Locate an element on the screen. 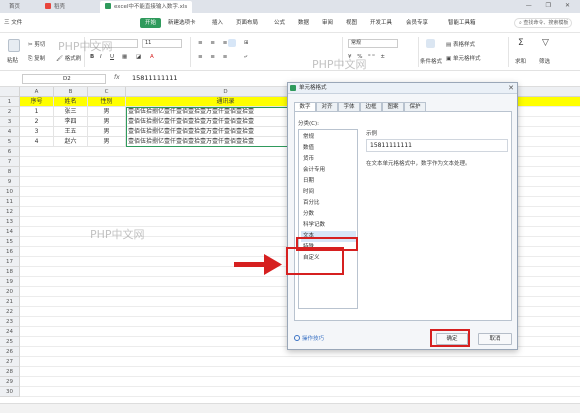 The height and width of the screenshot is (413, 580). row-header: 2 is located at coordinates (10, 112).